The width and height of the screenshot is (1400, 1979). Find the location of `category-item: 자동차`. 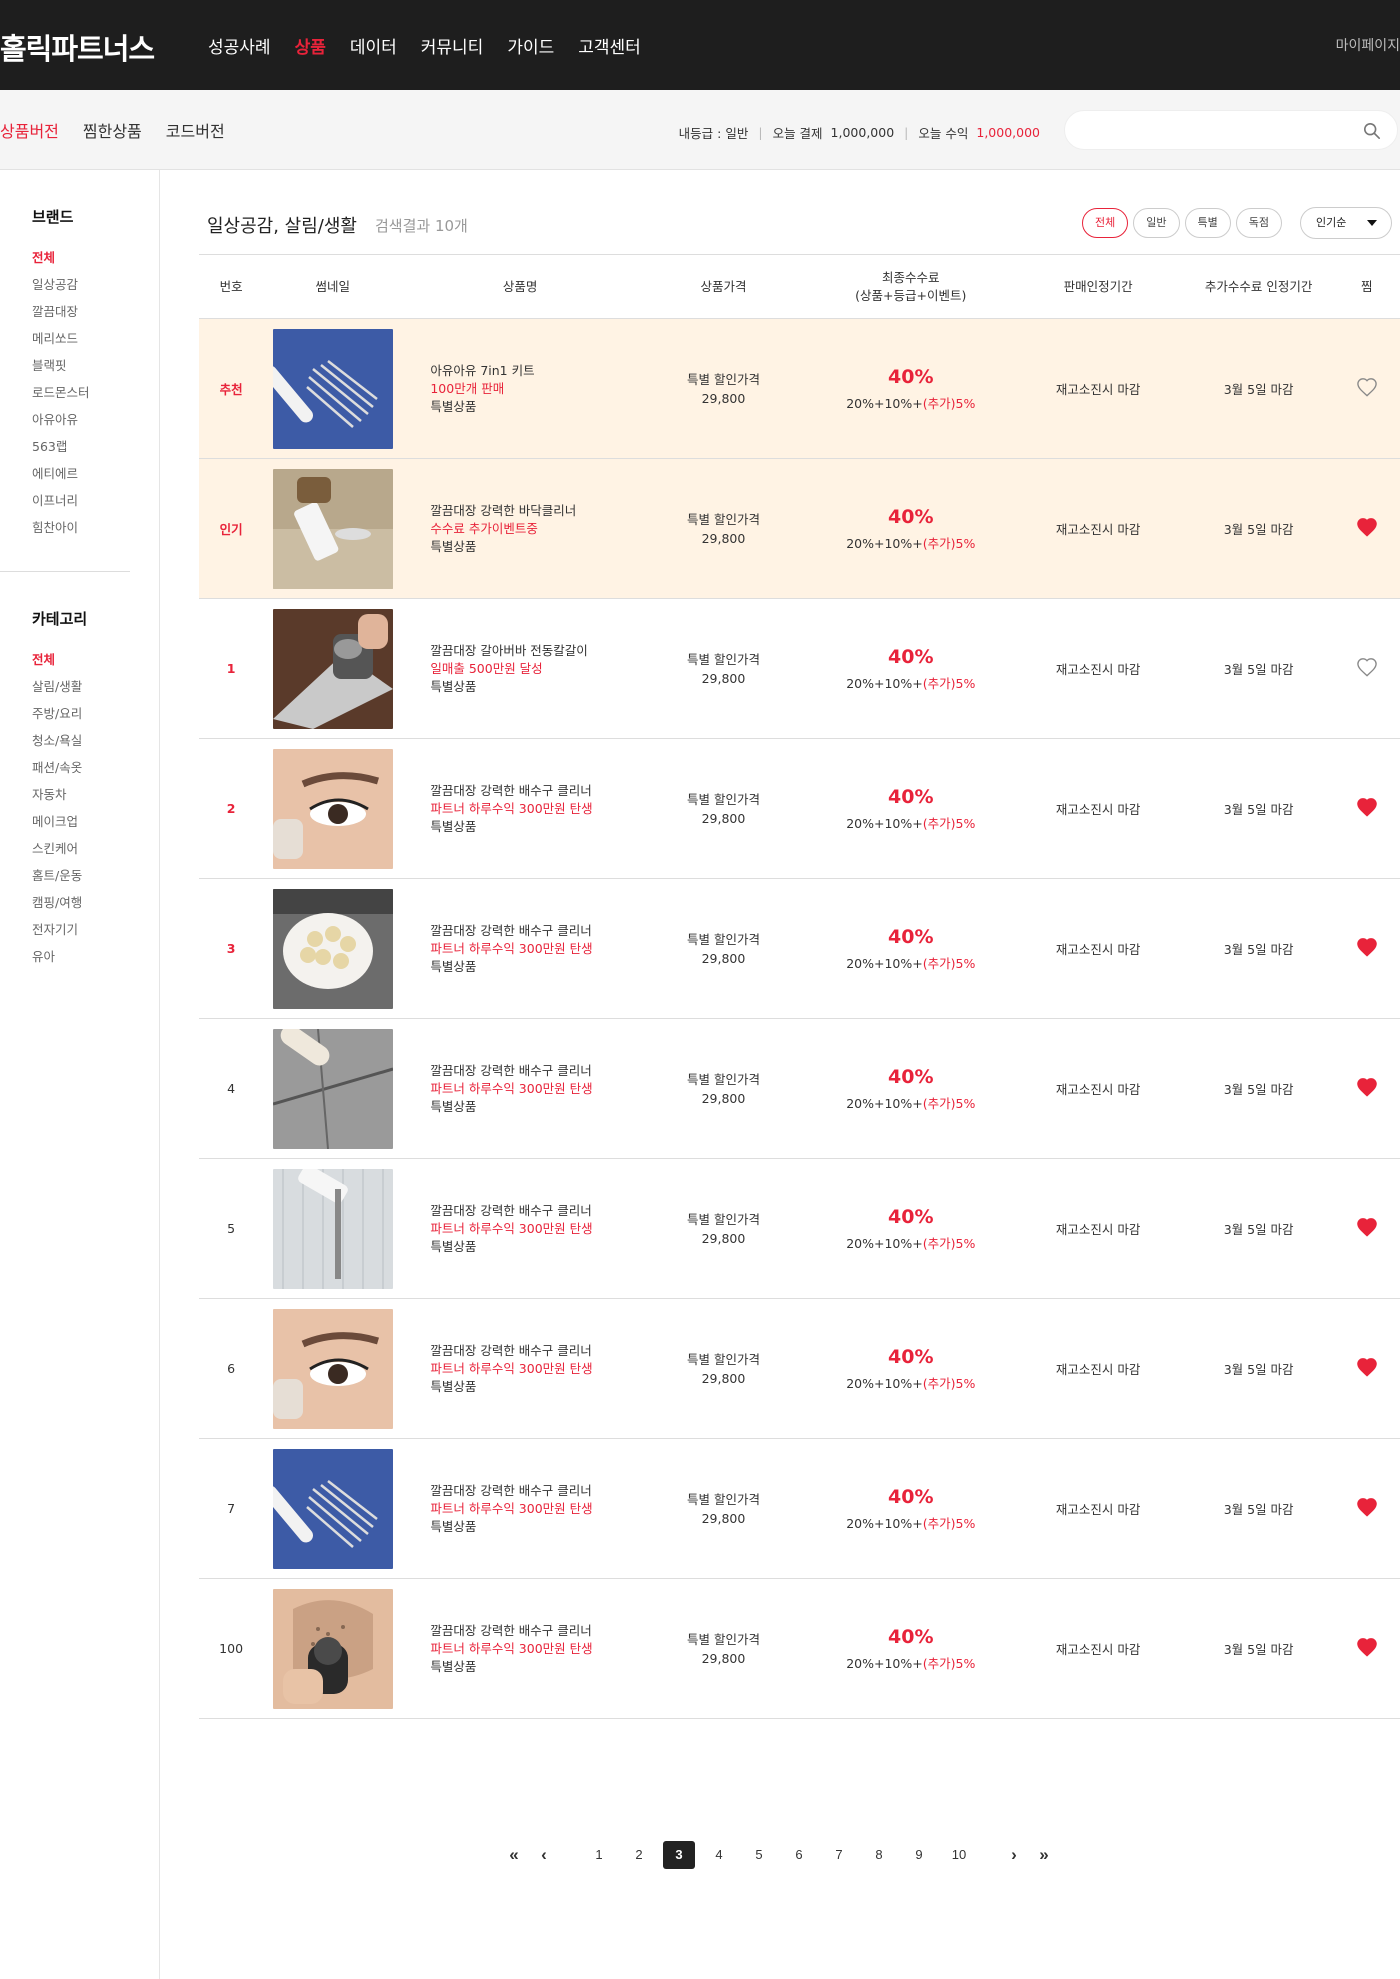

category-item: 자동차 is located at coordinates (57, 794).